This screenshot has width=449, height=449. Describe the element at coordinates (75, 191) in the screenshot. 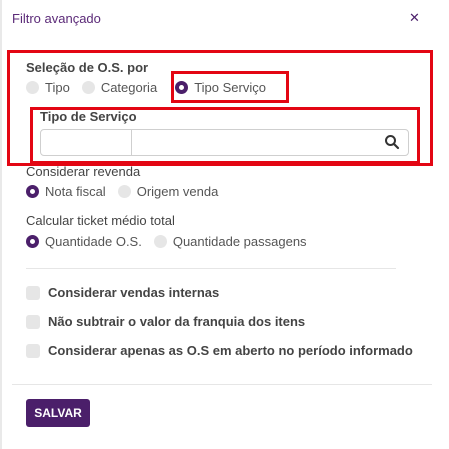

I see `radio-label: Nota fiscal` at that location.